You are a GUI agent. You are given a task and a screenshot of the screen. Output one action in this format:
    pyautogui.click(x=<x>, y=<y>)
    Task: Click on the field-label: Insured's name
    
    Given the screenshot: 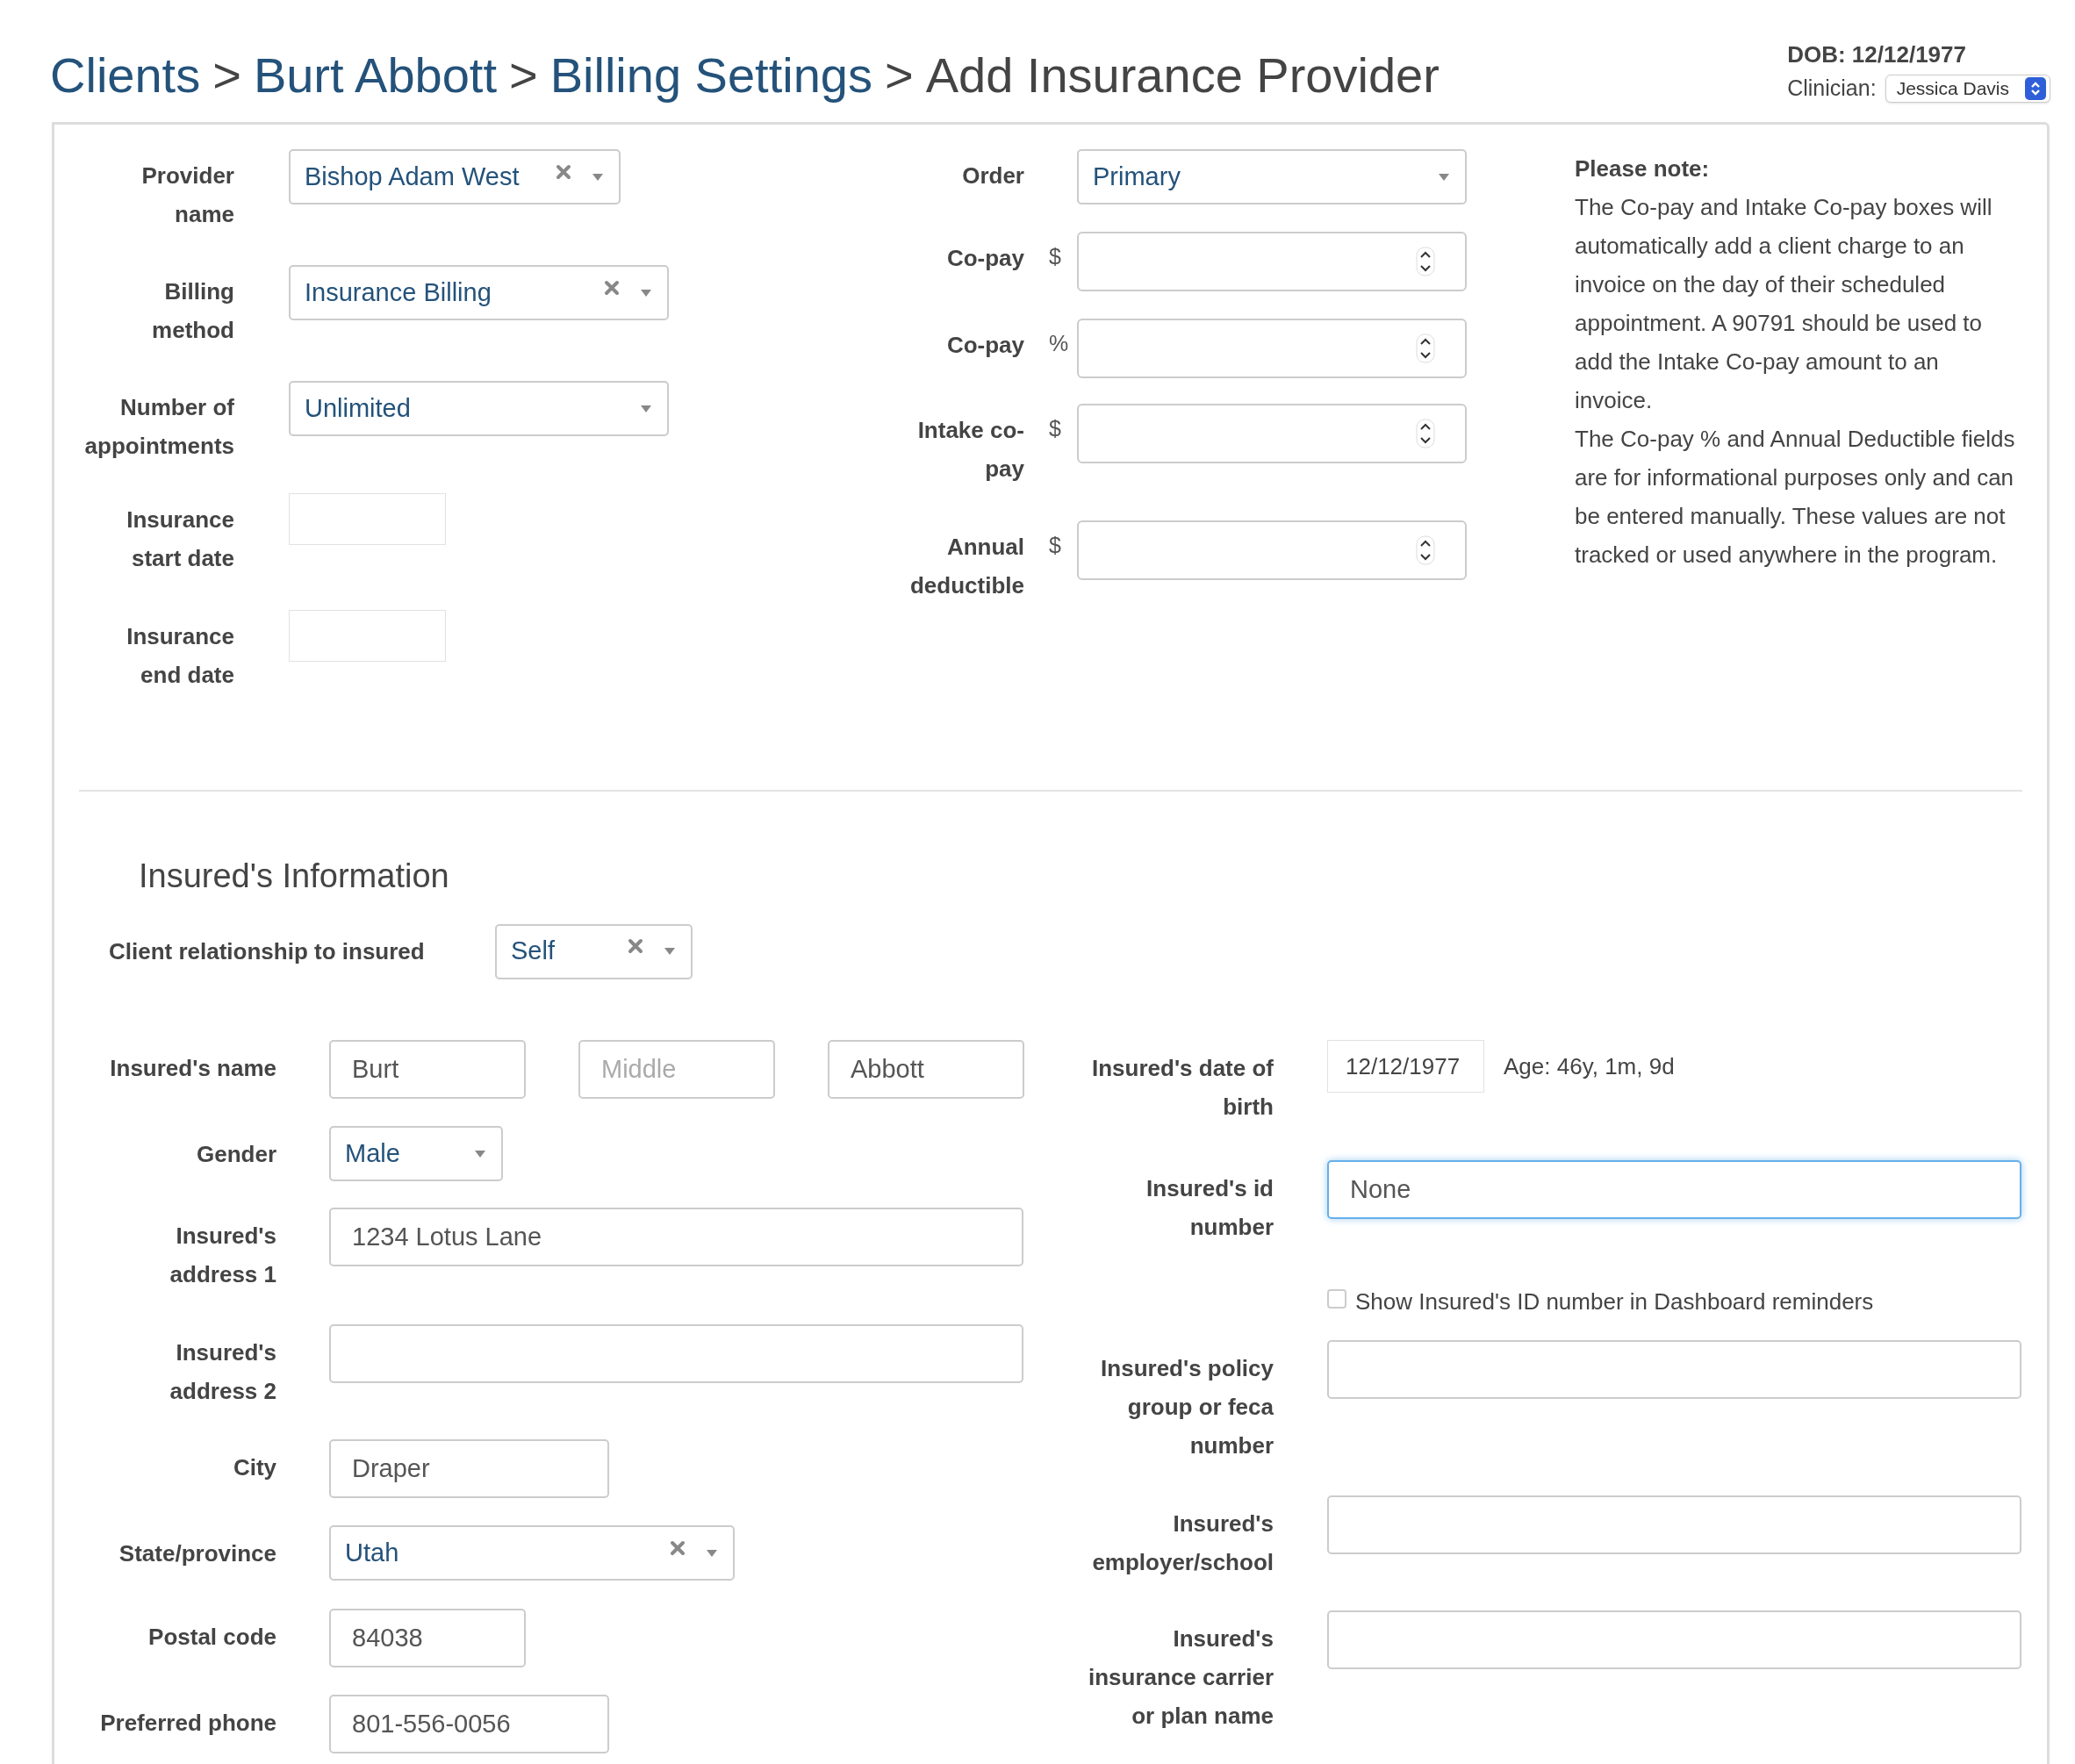 What is the action you would take?
    pyautogui.click(x=192, y=1068)
    